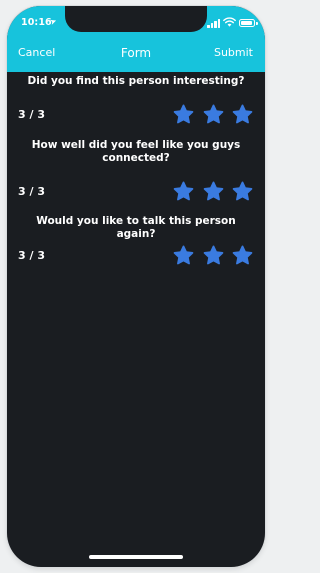 The image size is (320, 573). I want to click on question-1-rating, so click(213, 114).